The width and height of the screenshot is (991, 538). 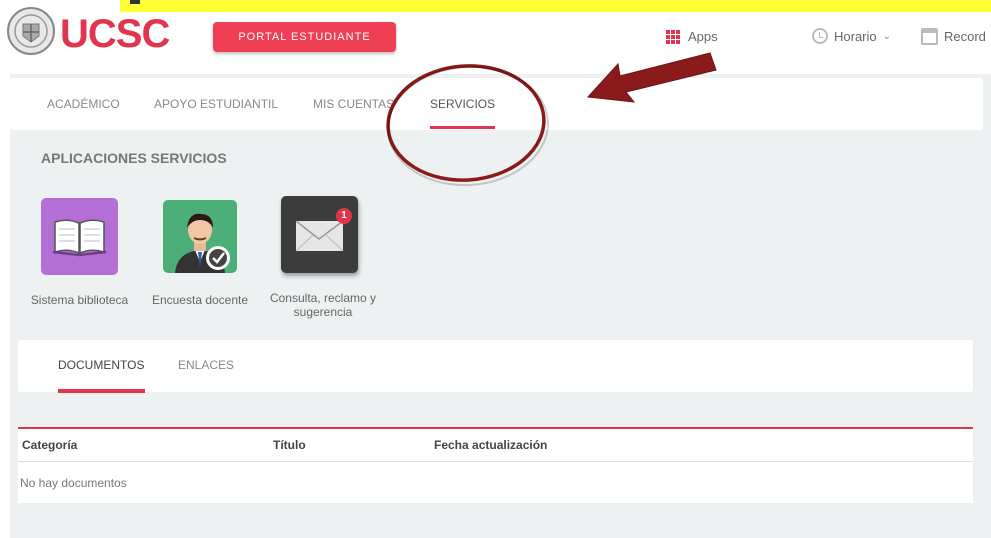 What do you see at coordinates (490, 445) in the screenshot?
I see `column-header-fecha: Fecha actualización` at bounding box center [490, 445].